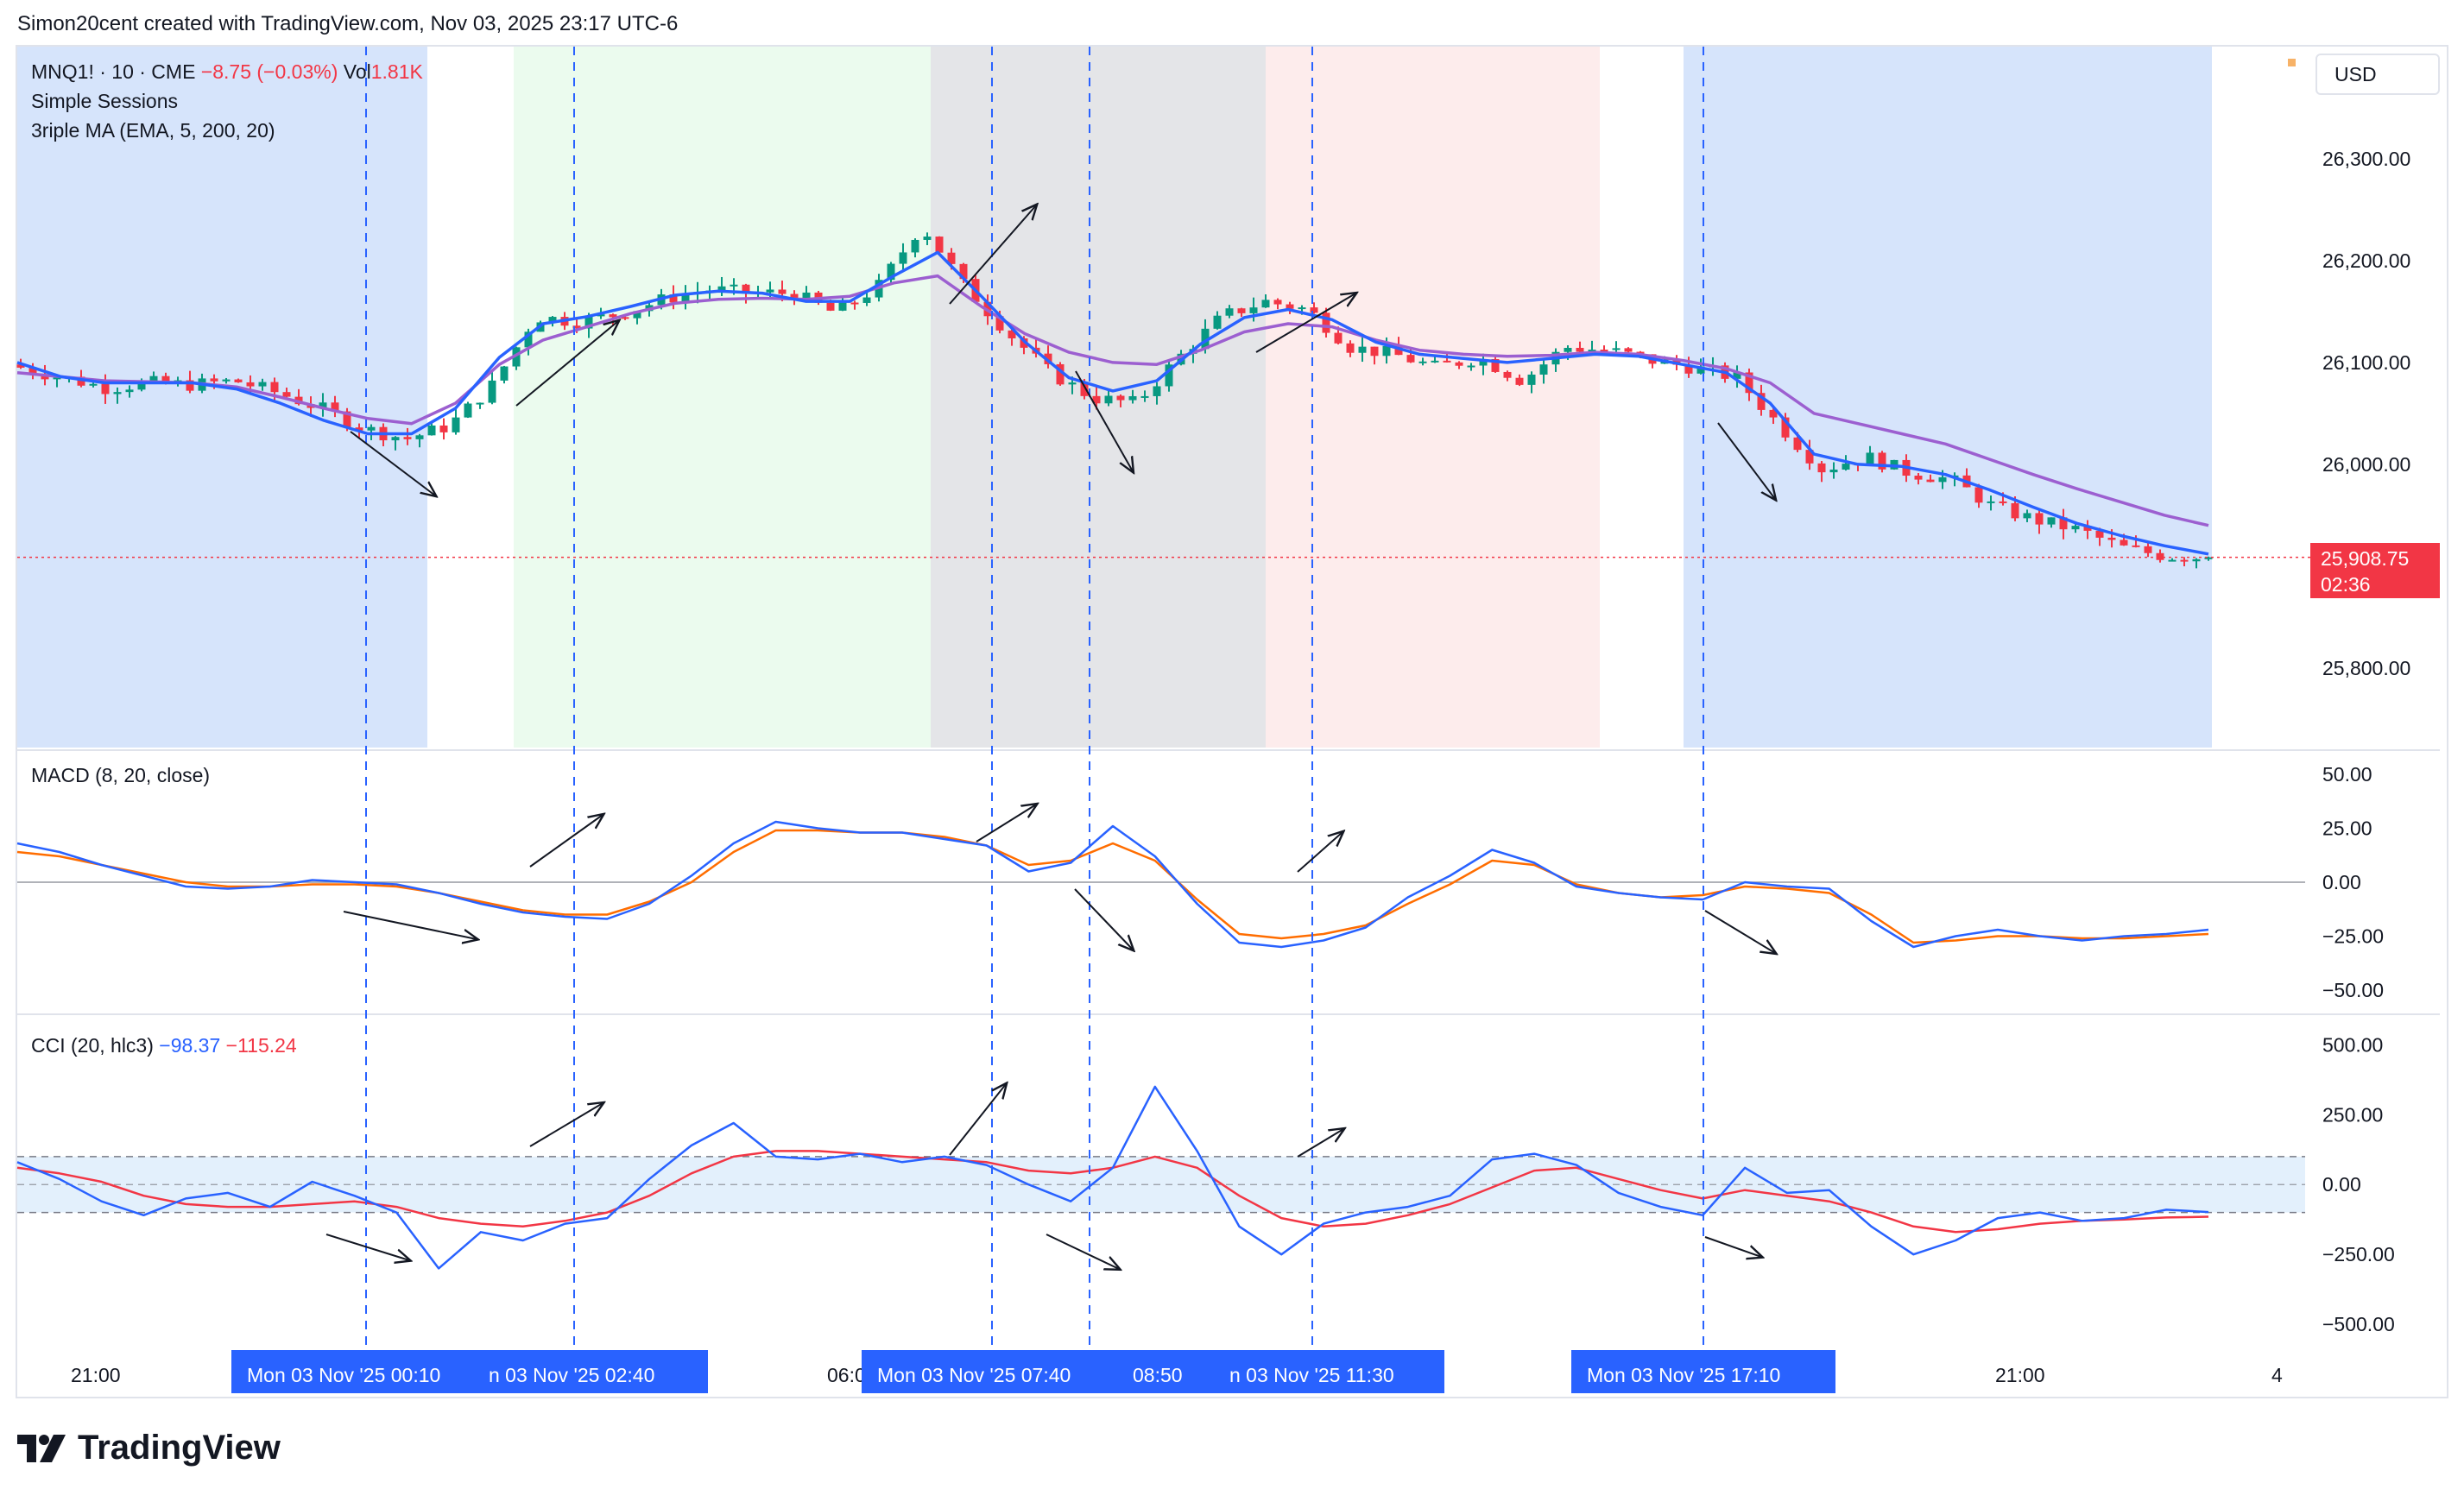 The width and height of the screenshot is (2464, 1502). What do you see at coordinates (2292, 62) in the screenshot?
I see `alert-marker` at bounding box center [2292, 62].